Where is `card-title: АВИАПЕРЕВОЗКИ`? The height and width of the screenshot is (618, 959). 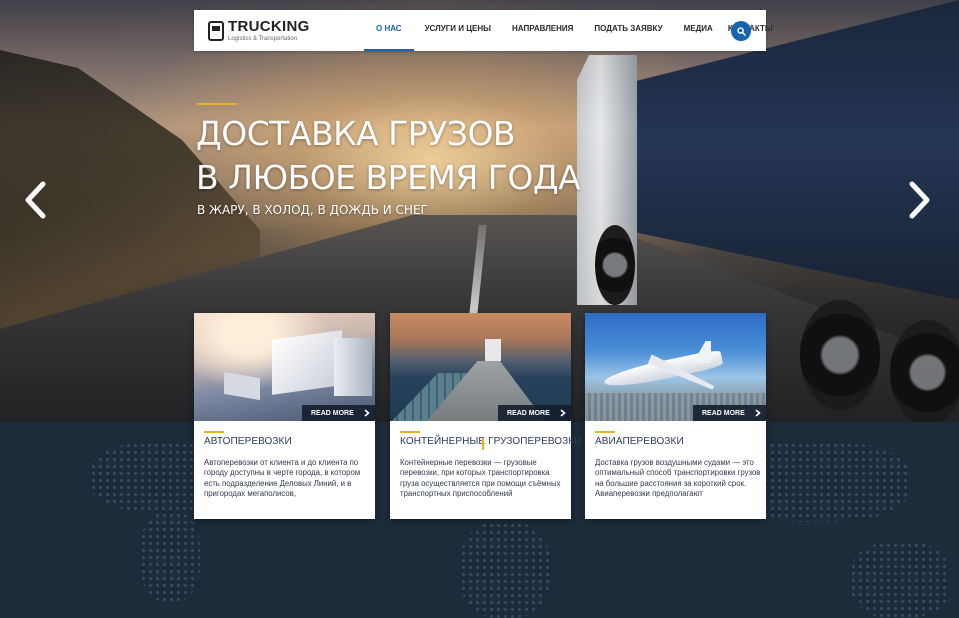 card-title: АВИАПЕРЕВОЗКИ is located at coordinates (679, 441).